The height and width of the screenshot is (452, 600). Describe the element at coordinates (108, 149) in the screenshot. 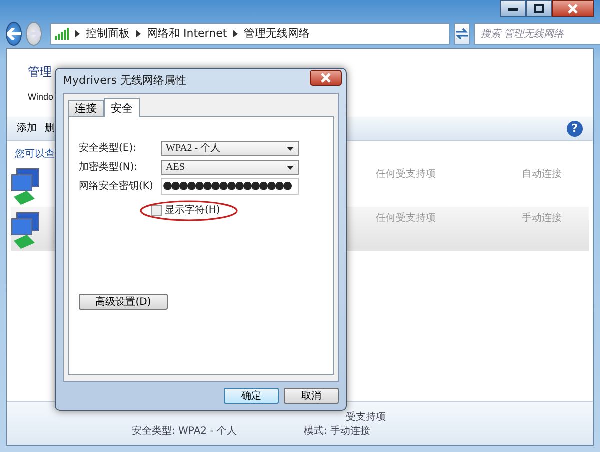

I see `field-label: 安全类型(E):` at that location.